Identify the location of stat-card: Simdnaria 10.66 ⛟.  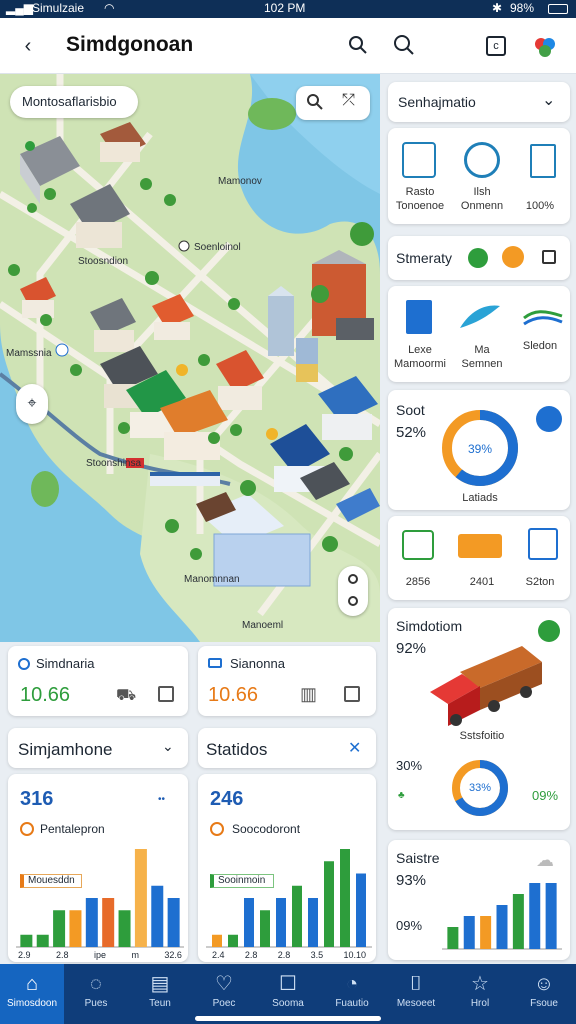
(98, 681).